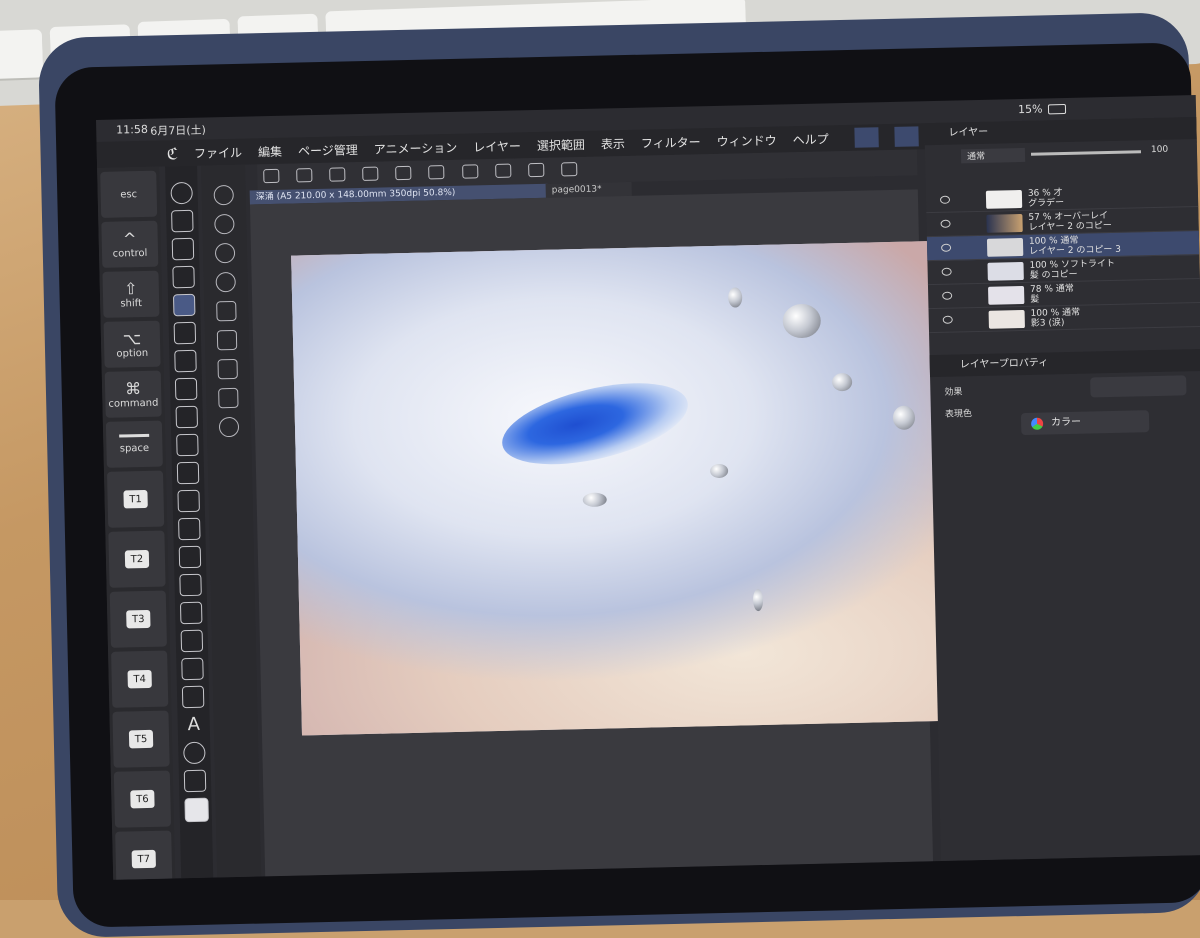 The width and height of the screenshot is (1200, 938). Describe the element at coordinates (1037, 423) in the screenshot. I see `color-wheel-icon` at that location.